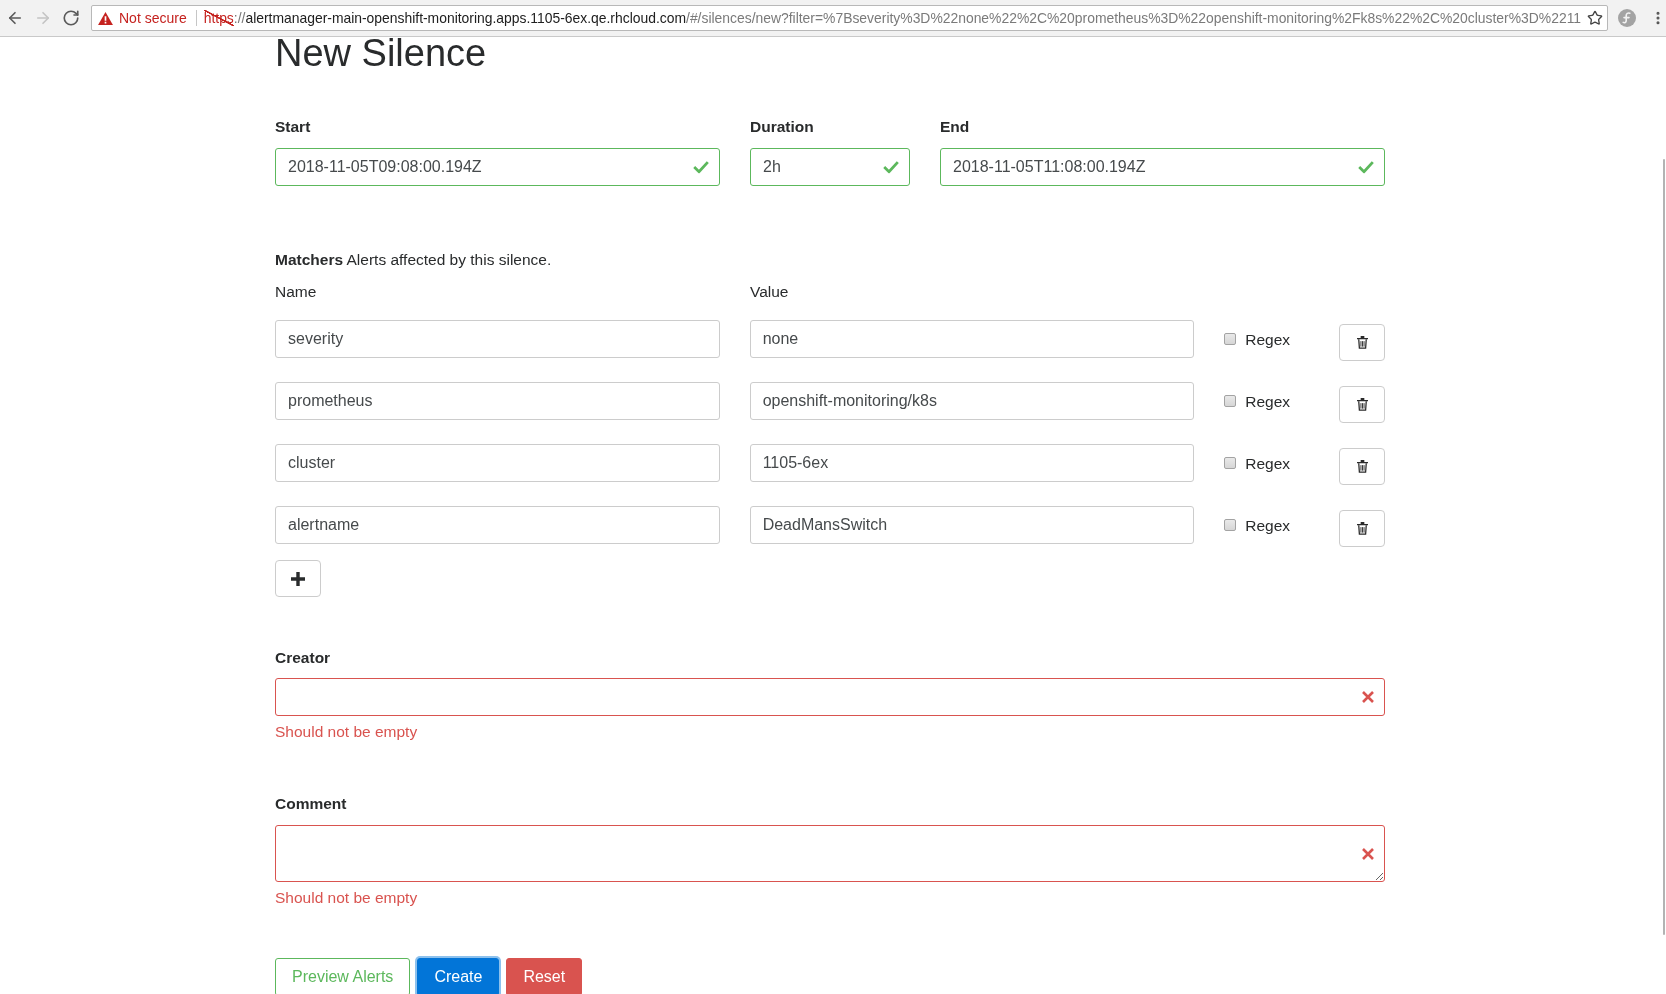 The height and width of the screenshot is (994, 1666). What do you see at coordinates (497, 525) in the screenshot?
I see `matcher-name-field: alertname` at bounding box center [497, 525].